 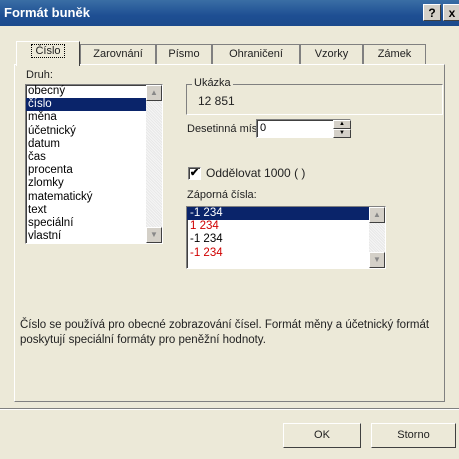 What do you see at coordinates (94, 131) in the screenshot?
I see `category-item: účetnický` at bounding box center [94, 131].